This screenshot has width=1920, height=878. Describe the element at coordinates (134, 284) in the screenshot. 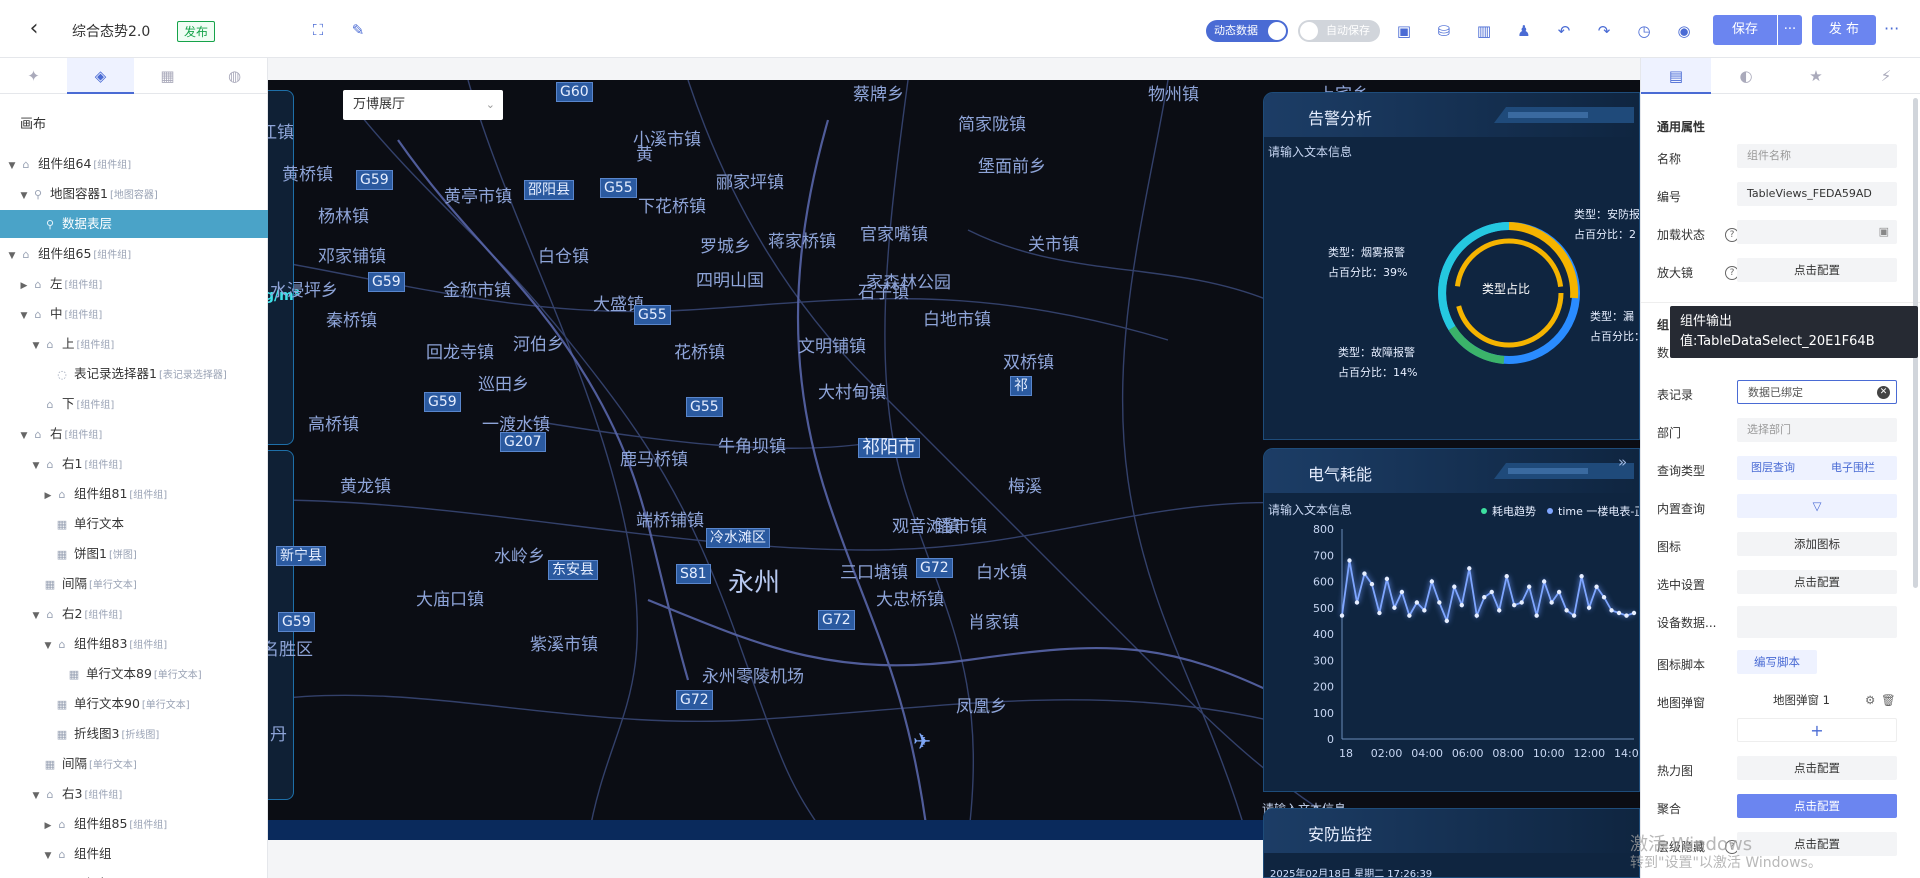

I see `tree-item: ▶ ⌂ 左 [组件组]` at that location.